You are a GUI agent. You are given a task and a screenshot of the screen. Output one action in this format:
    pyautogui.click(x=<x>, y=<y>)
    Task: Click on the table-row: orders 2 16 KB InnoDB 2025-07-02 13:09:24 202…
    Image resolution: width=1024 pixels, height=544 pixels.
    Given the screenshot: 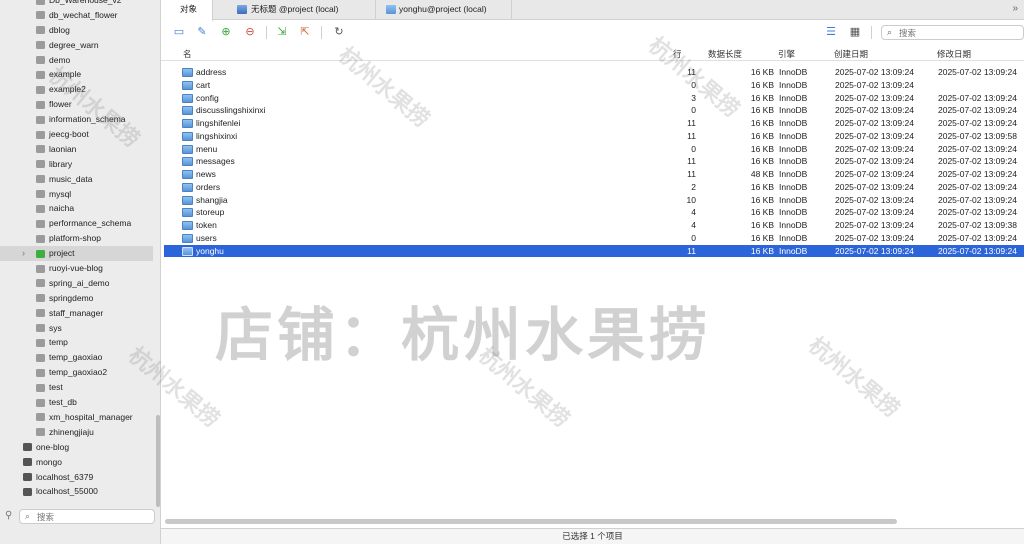 What is the action you would take?
    pyautogui.click(x=594, y=187)
    